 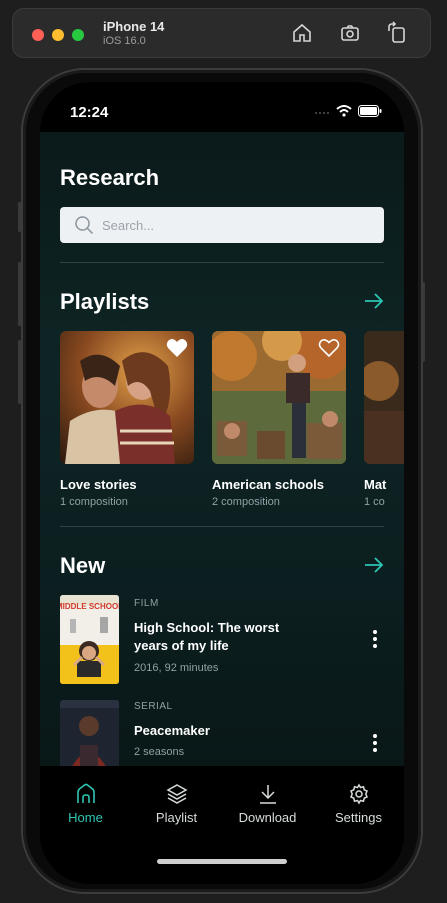 I want to click on tab-label: Download, so click(x=267, y=817).